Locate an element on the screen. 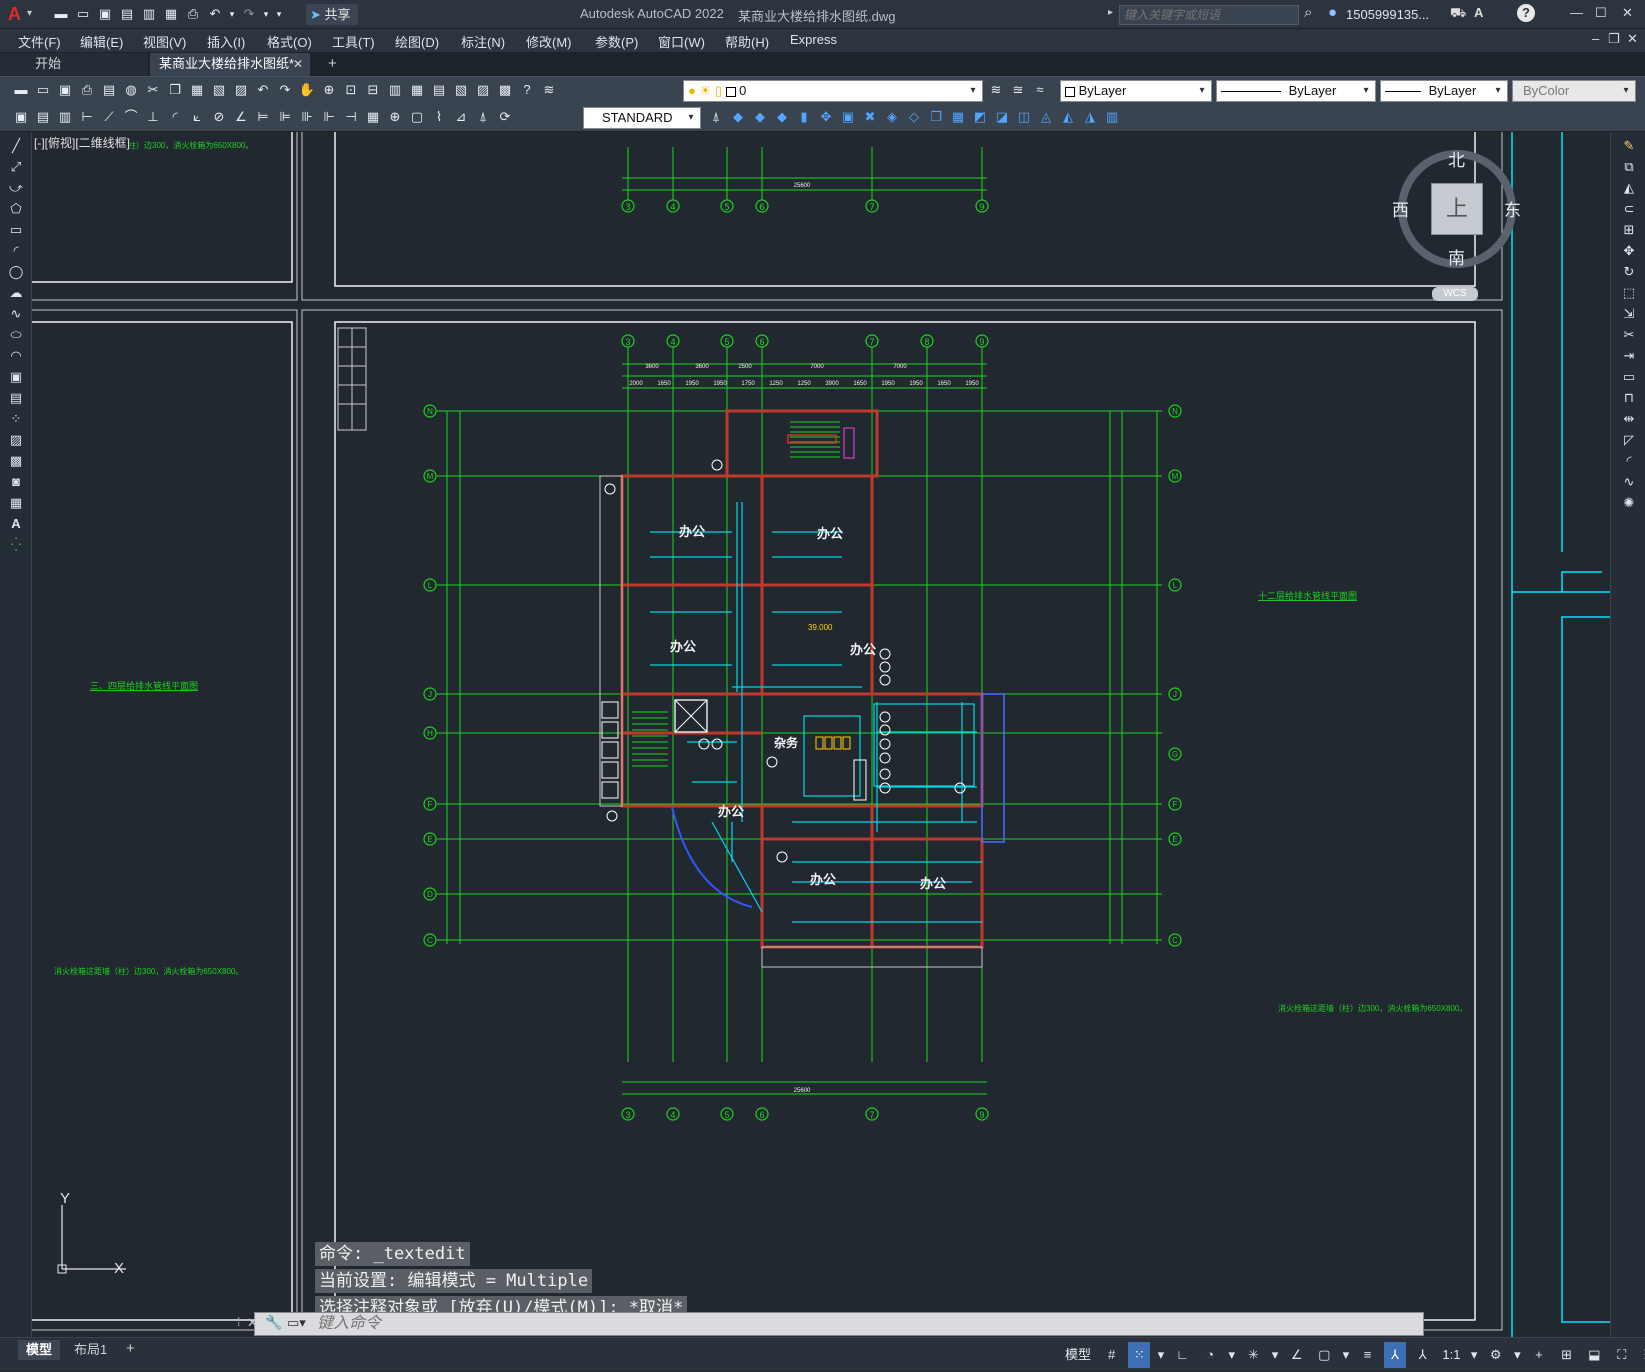 The image size is (1645, 1372). layer-iso-icon: ▣ is located at coordinates (21, 117).